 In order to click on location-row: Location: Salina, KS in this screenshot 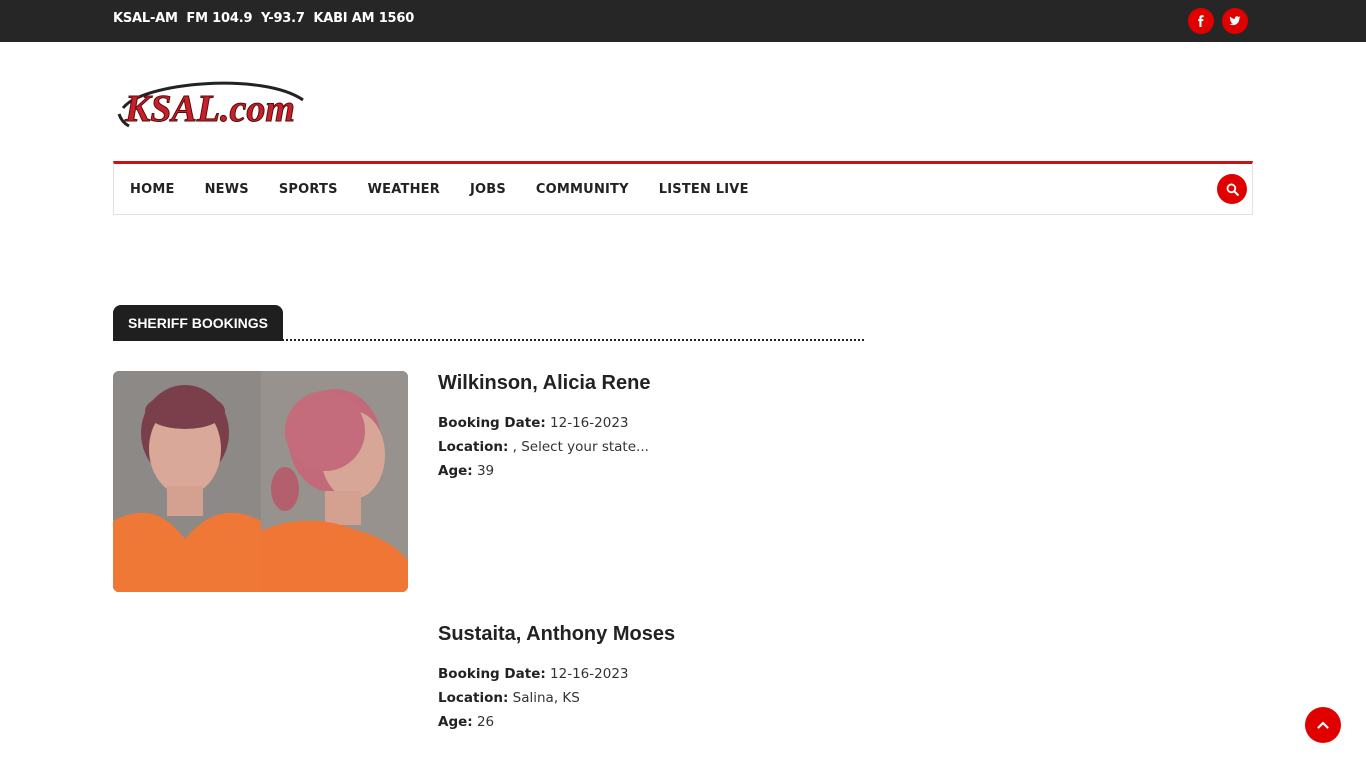, I will do `click(556, 698)`.